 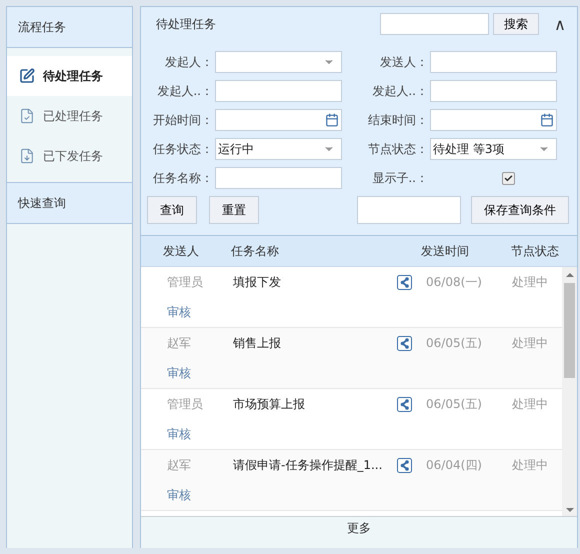 What do you see at coordinates (188, 62) in the screenshot?
I see `field-label: 发起人：` at bounding box center [188, 62].